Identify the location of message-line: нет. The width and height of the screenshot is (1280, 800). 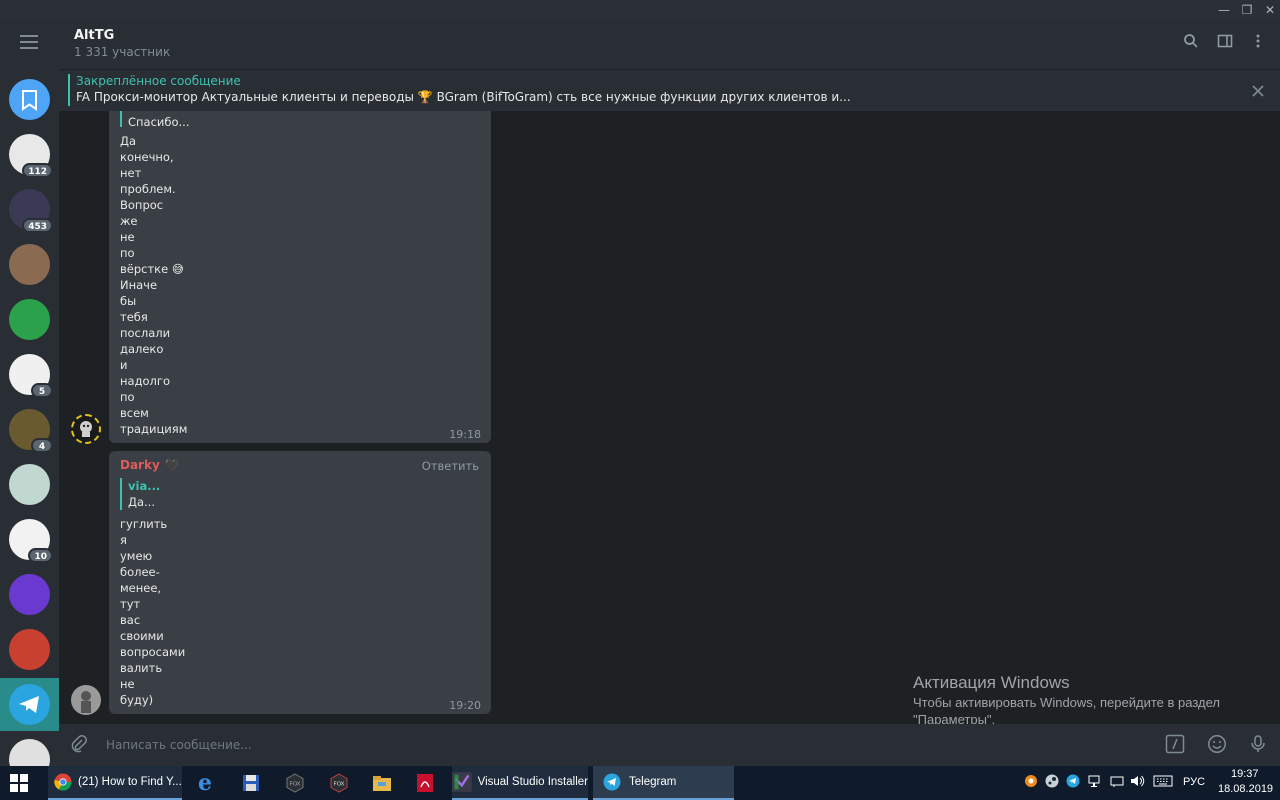
(131, 173).